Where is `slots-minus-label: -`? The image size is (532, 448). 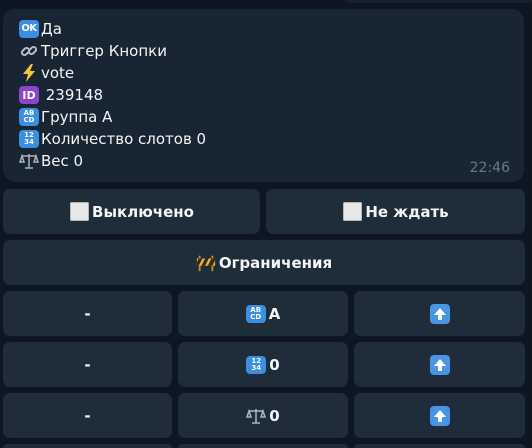
slots-minus-label: - is located at coordinates (87, 364).